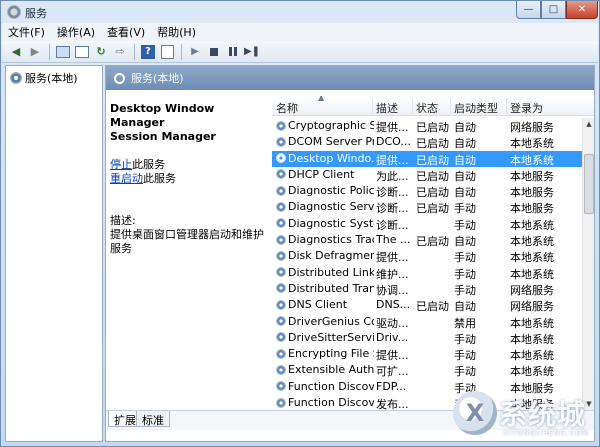 The image size is (600, 447). What do you see at coordinates (16, 52) in the screenshot?
I see `back-arrow-icon: ◀` at bounding box center [16, 52].